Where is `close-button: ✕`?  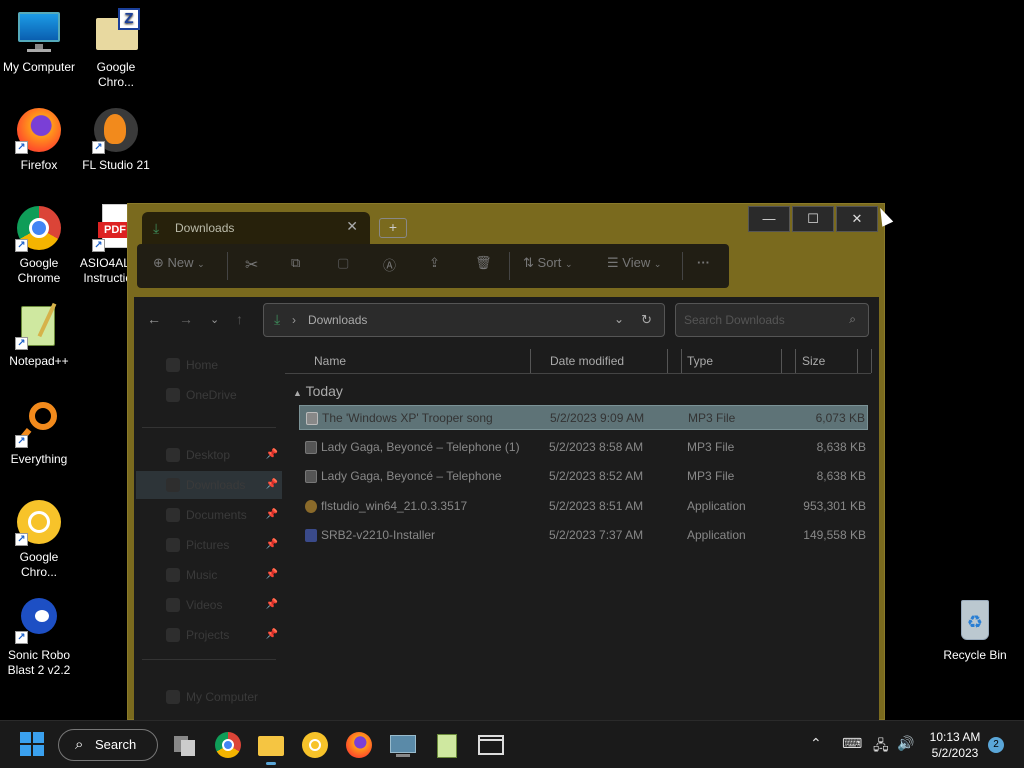
close-button: ✕ is located at coordinates (857, 219).